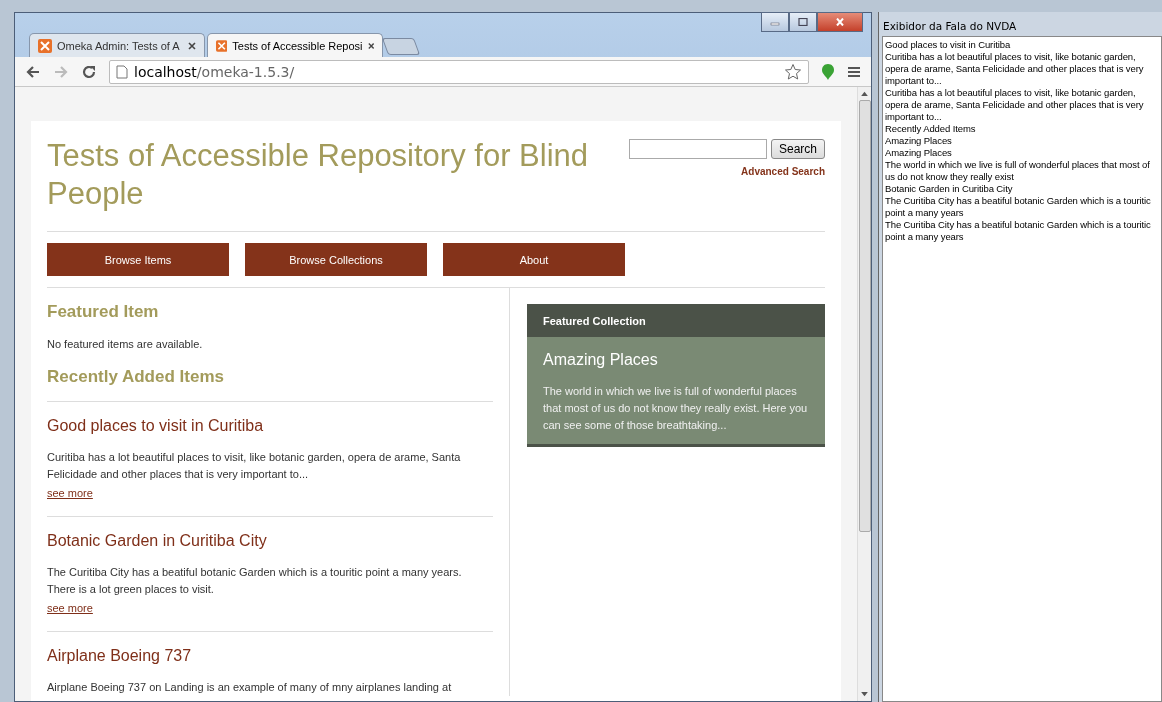 The width and height of the screenshot is (1162, 702). What do you see at coordinates (138, 259) in the screenshot?
I see `nav-button: Browse Items` at bounding box center [138, 259].